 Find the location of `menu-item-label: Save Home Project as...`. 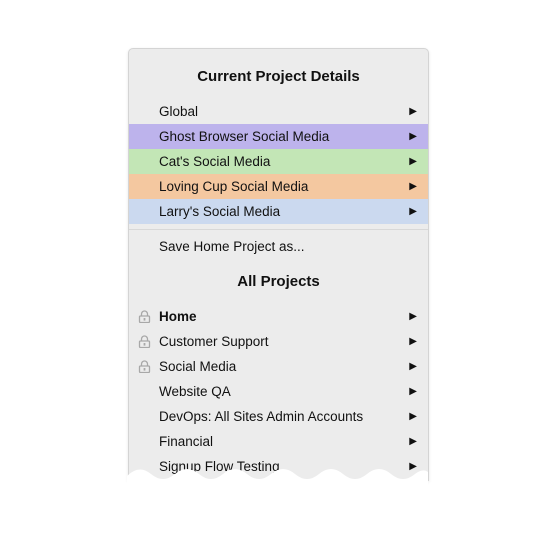

menu-item-label: Save Home Project as... is located at coordinates (232, 246).